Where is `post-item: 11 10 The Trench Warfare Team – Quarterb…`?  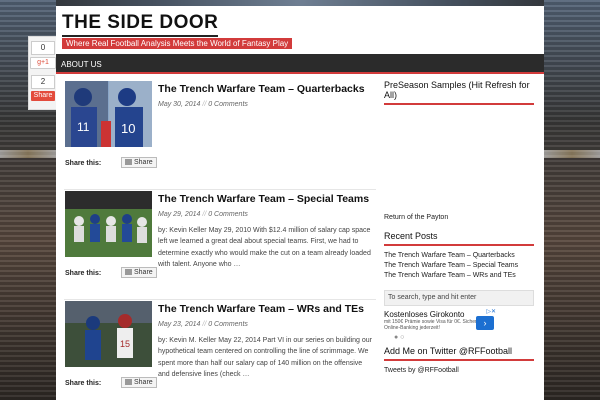
post-item: 11 10 The Trench Warfare Team – Quarterb… is located at coordinates (220, 135).